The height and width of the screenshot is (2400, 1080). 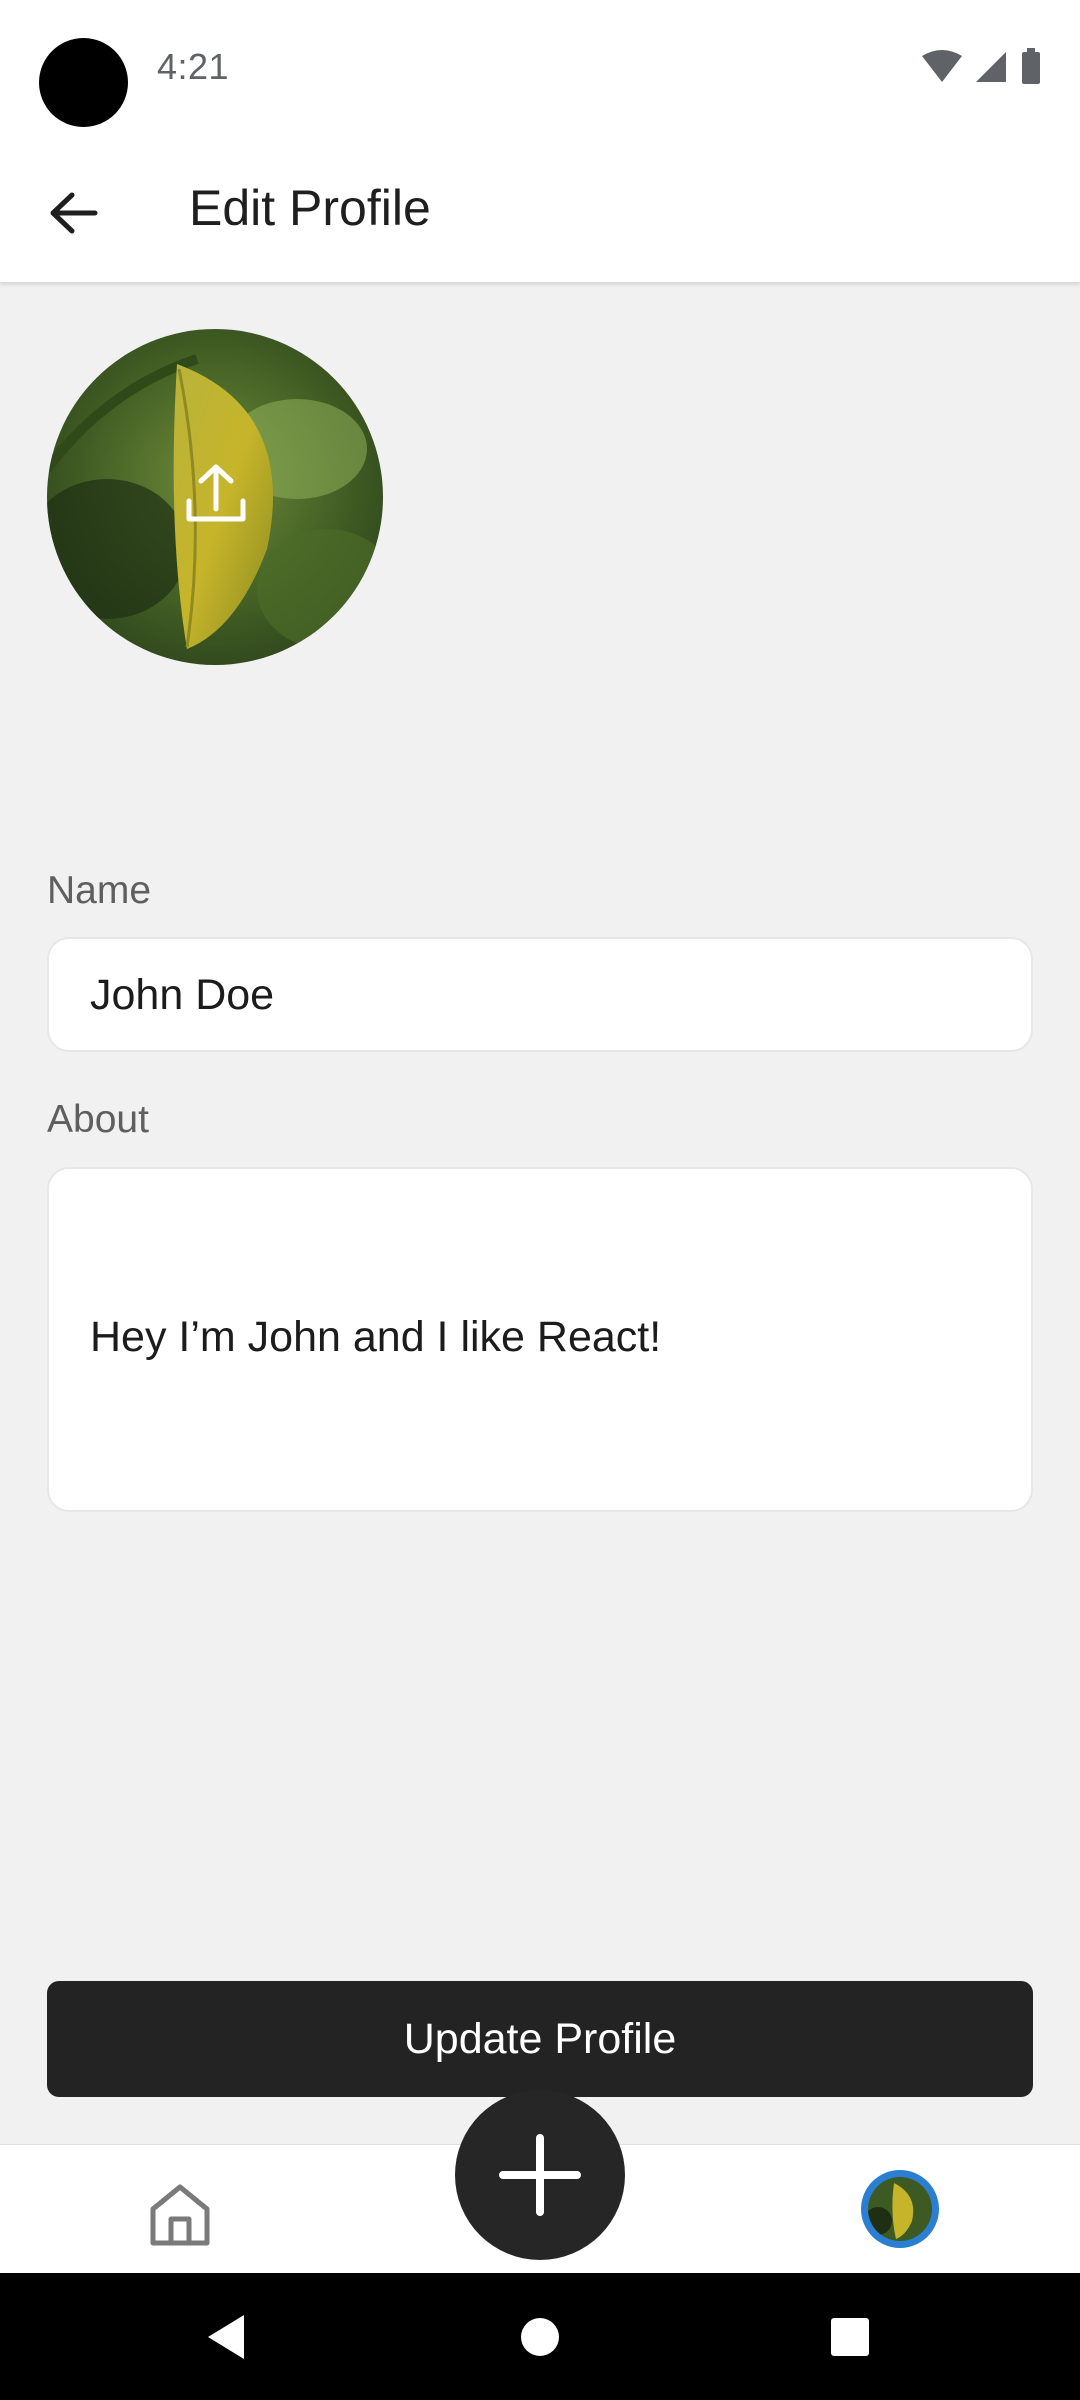 I want to click on upload-icon, so click(x=216, y=493).